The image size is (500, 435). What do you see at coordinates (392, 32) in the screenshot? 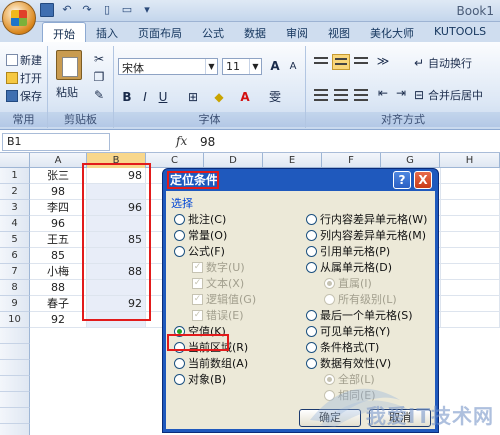
I see `tab-beautify: 美化大师` at bounding box center [392, 32].